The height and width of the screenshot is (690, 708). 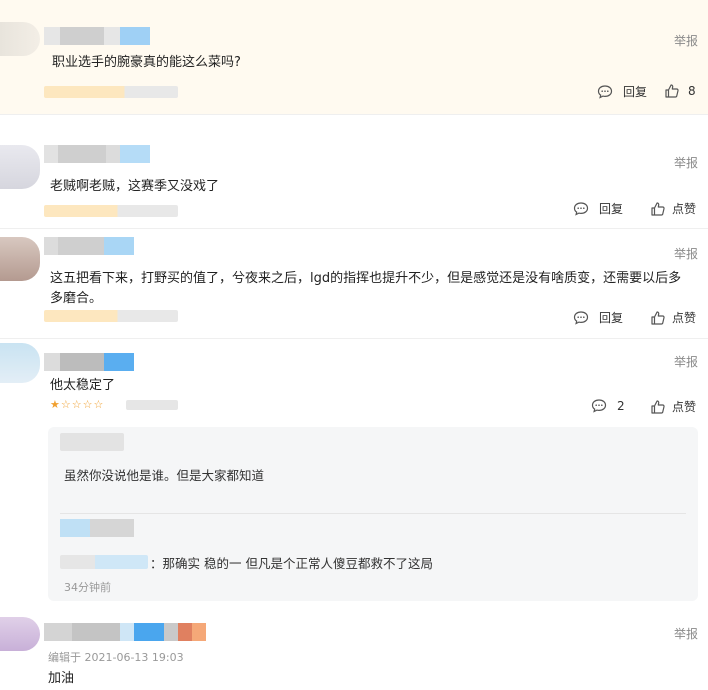 I want to click on like-count: 8, so click(x=692, y=91).